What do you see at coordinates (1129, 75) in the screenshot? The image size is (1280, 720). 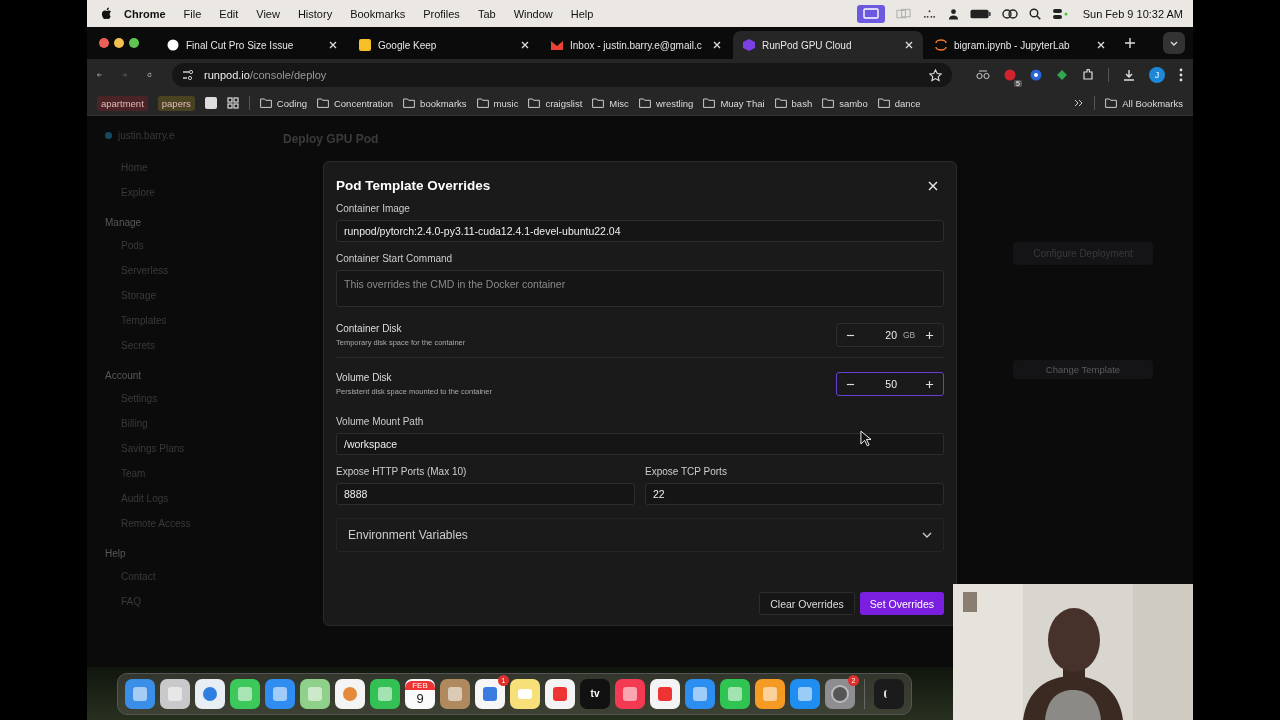 I see `download-icon` at bounding box center [1129, 75].